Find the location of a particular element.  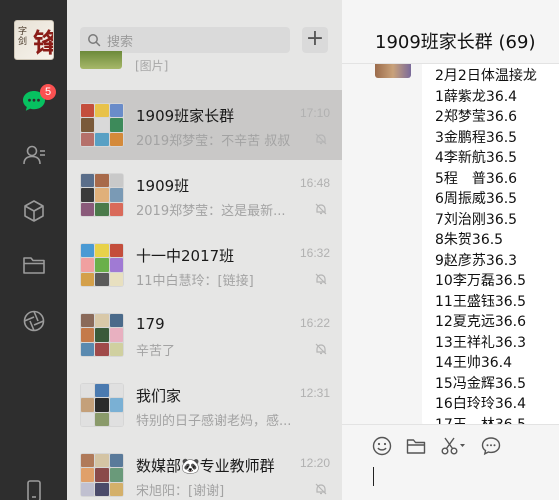

message-line: 13王祥礼36.3 is located at coordinates (480, 342).